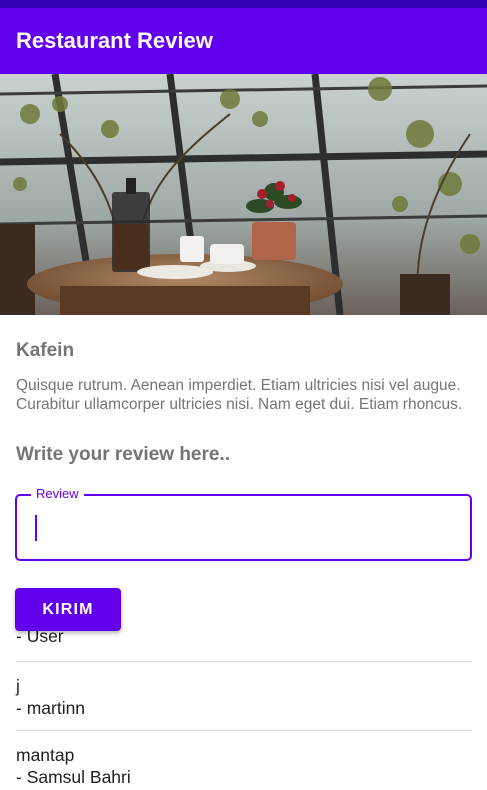 The width and height of the screenshot is (487, 790). Describe the element at coordinates (68, 609) in the screenshot. I see `submit-review-button: KIRIM` at that location.